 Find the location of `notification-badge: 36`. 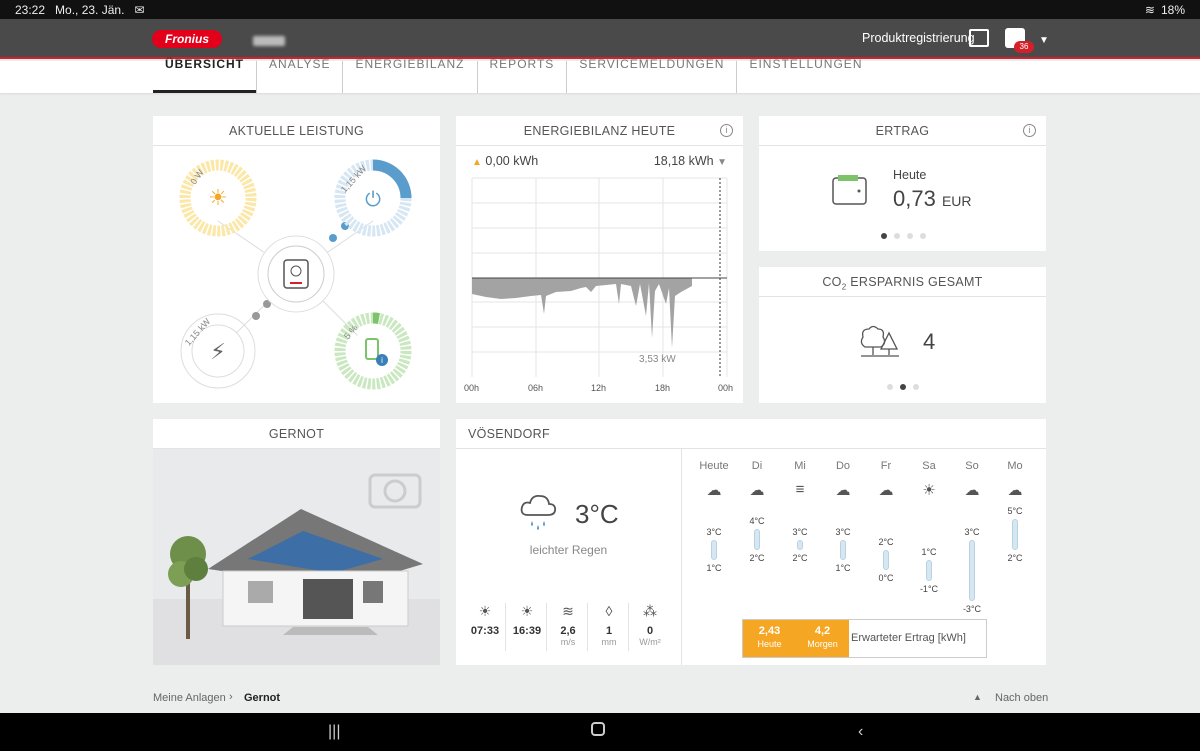

notification-badge: 36 is located at coordinates (1024, 47).